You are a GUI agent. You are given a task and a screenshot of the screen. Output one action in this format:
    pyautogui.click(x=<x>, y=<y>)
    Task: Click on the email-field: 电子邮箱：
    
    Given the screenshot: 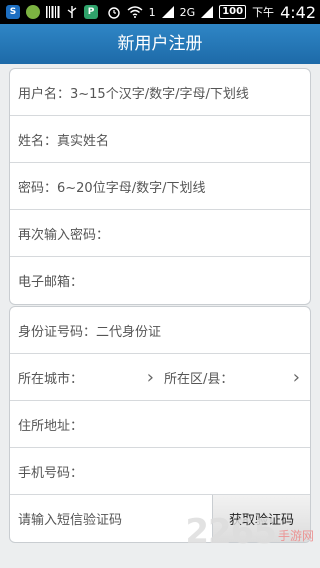 What is the action you would take?
    pyautogui.click(x=160, y=280)
    